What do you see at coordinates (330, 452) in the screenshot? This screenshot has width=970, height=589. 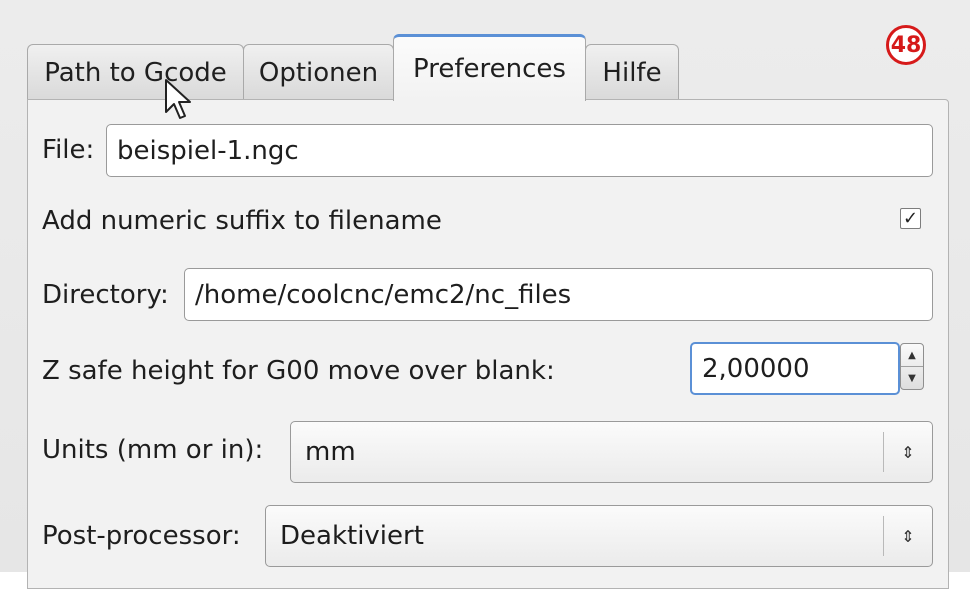 I see `units-value: mm` at bounding box center [330, 452].